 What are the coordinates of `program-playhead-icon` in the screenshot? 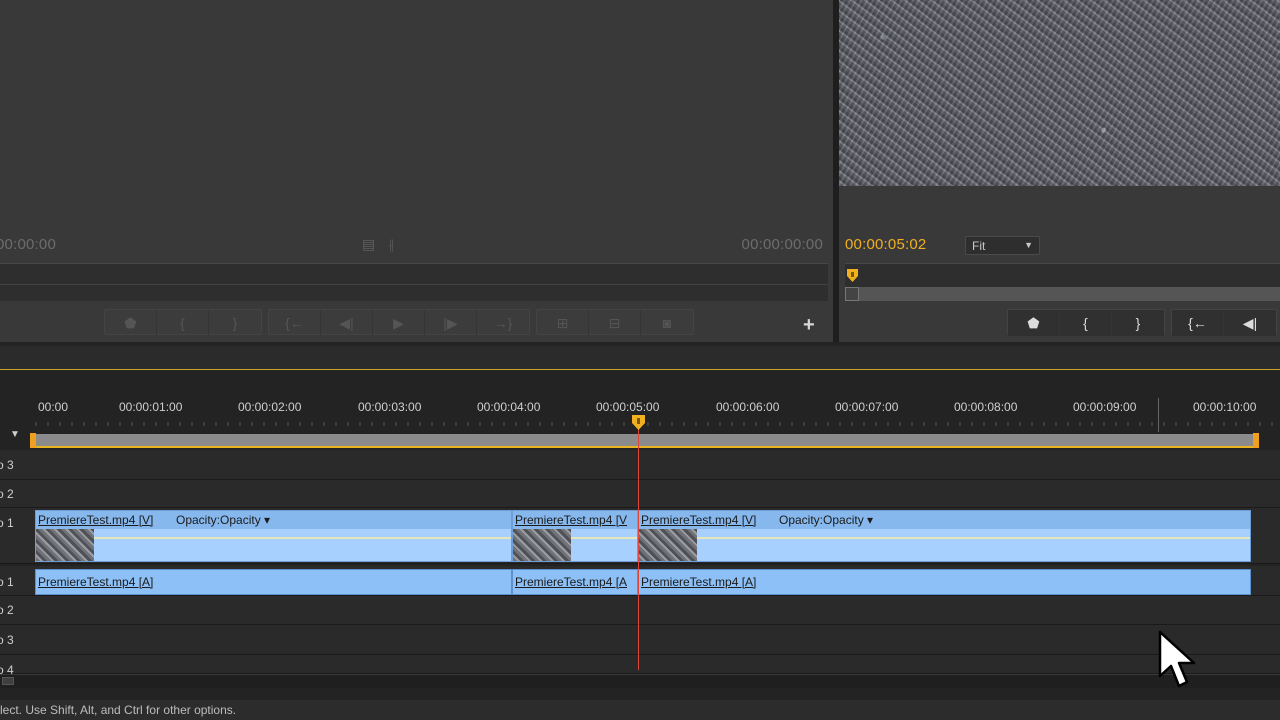 It's located at (852, 276).